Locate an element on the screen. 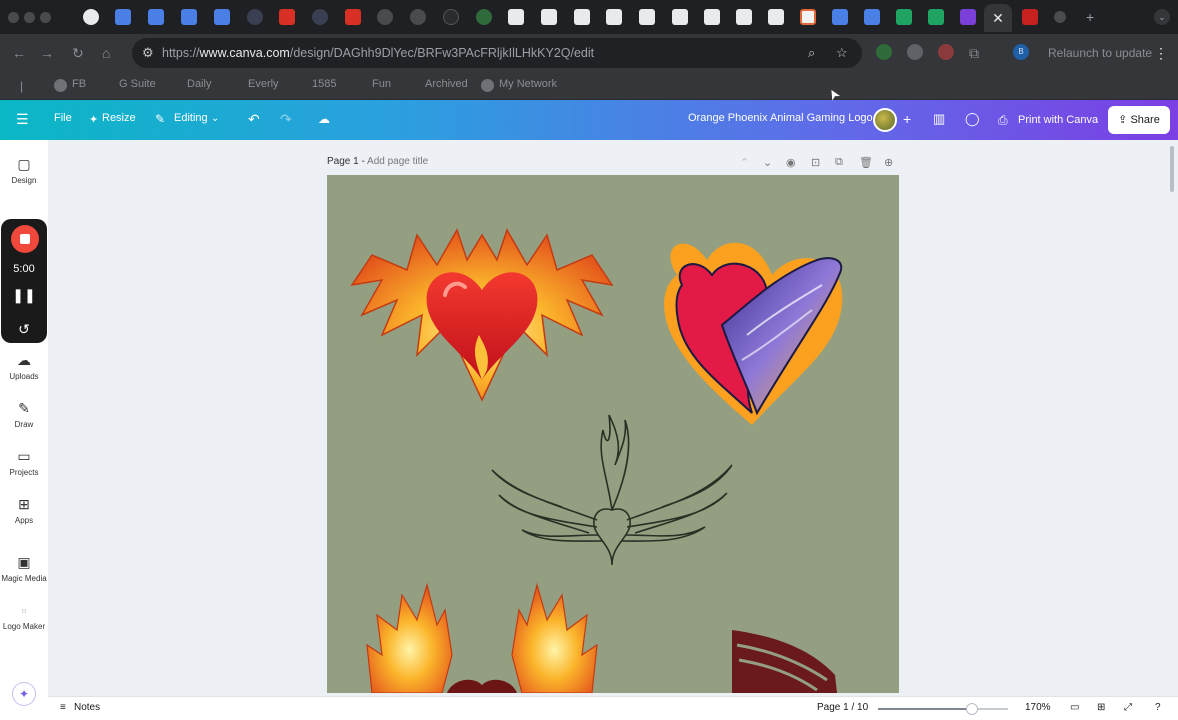 This screenshot has height=720, width=1178. page-title-input: Add page title is located at coordinates (397, 161).